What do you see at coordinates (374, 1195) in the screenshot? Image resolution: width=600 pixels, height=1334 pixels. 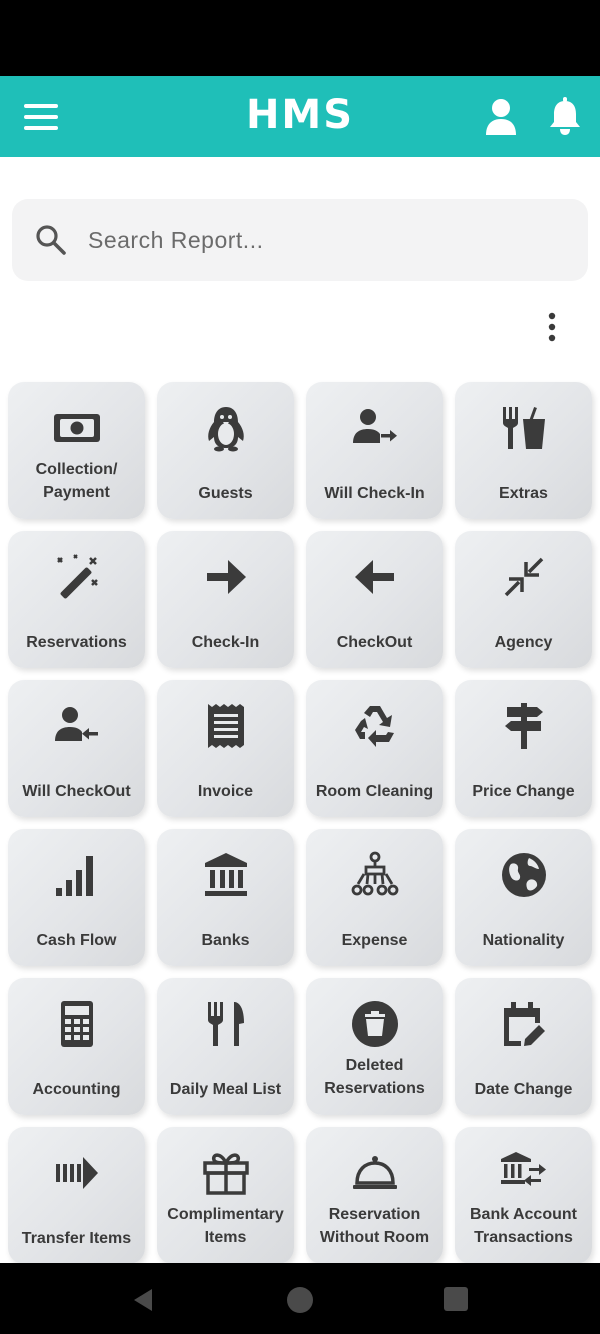 I see `tile-reservation-without-room: Reservation Without Room` at bounding box center [374, 1195].